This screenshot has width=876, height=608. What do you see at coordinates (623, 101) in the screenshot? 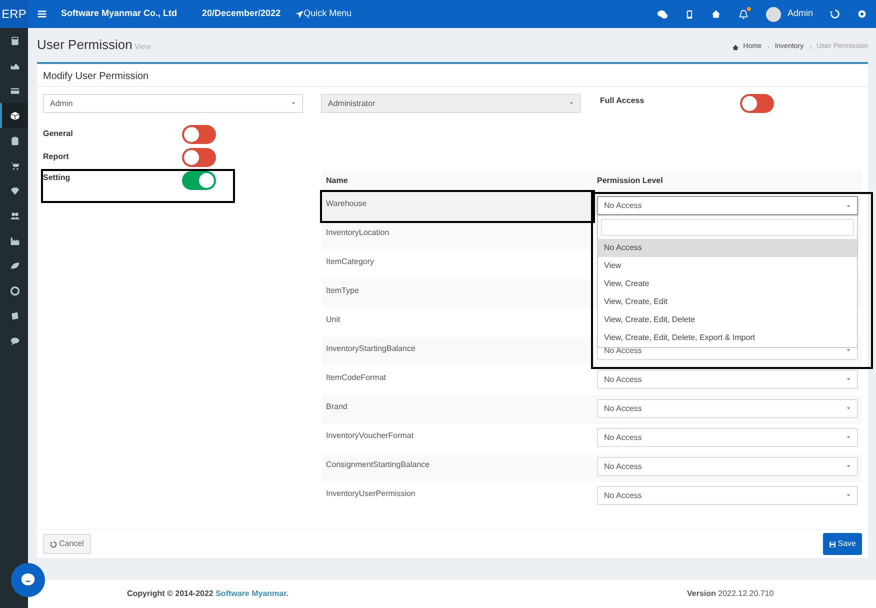
I see `field-label: Full Access` at bounding box center [623, 101].